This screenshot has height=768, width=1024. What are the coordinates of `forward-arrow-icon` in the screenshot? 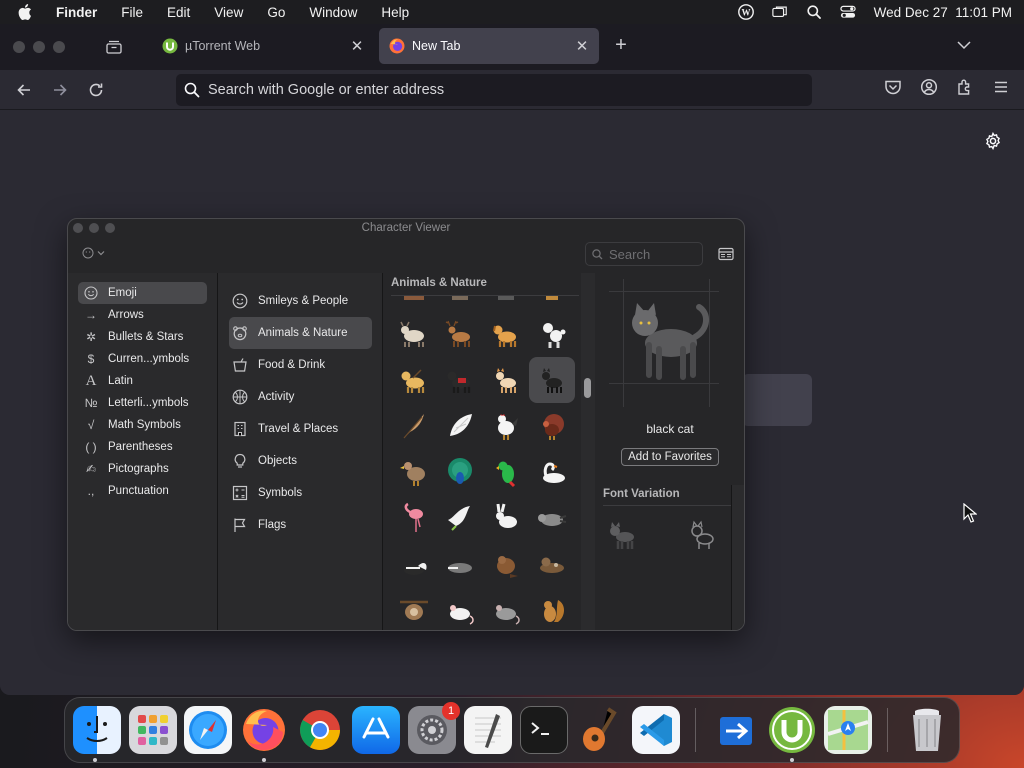 It's located at (60, 90).